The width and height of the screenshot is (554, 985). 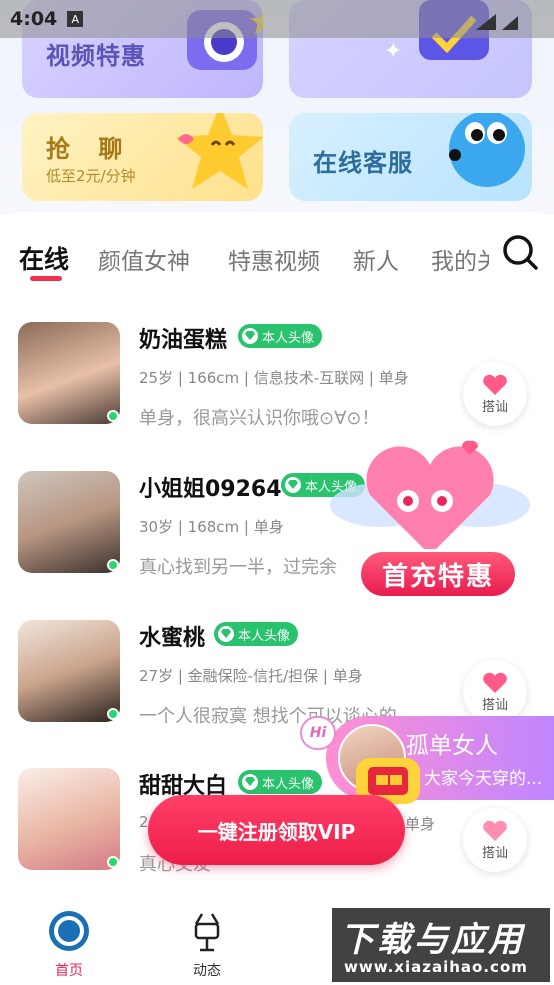 I want to click on tab-new: 新人, so click(x=376, y=259).